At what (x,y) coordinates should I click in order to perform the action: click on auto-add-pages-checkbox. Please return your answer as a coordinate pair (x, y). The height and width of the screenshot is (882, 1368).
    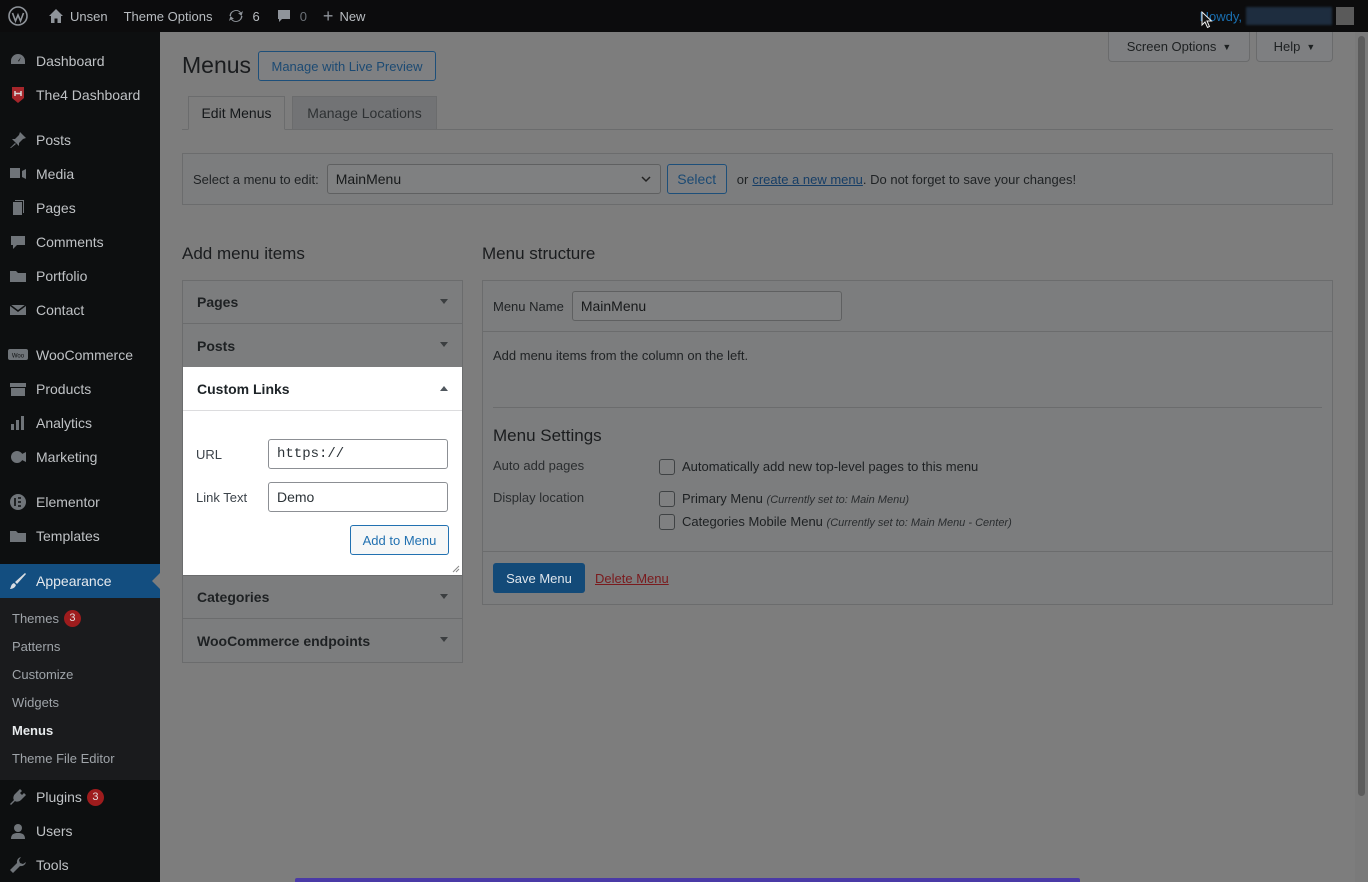
    Looking at the image, I should click on (667, 467).